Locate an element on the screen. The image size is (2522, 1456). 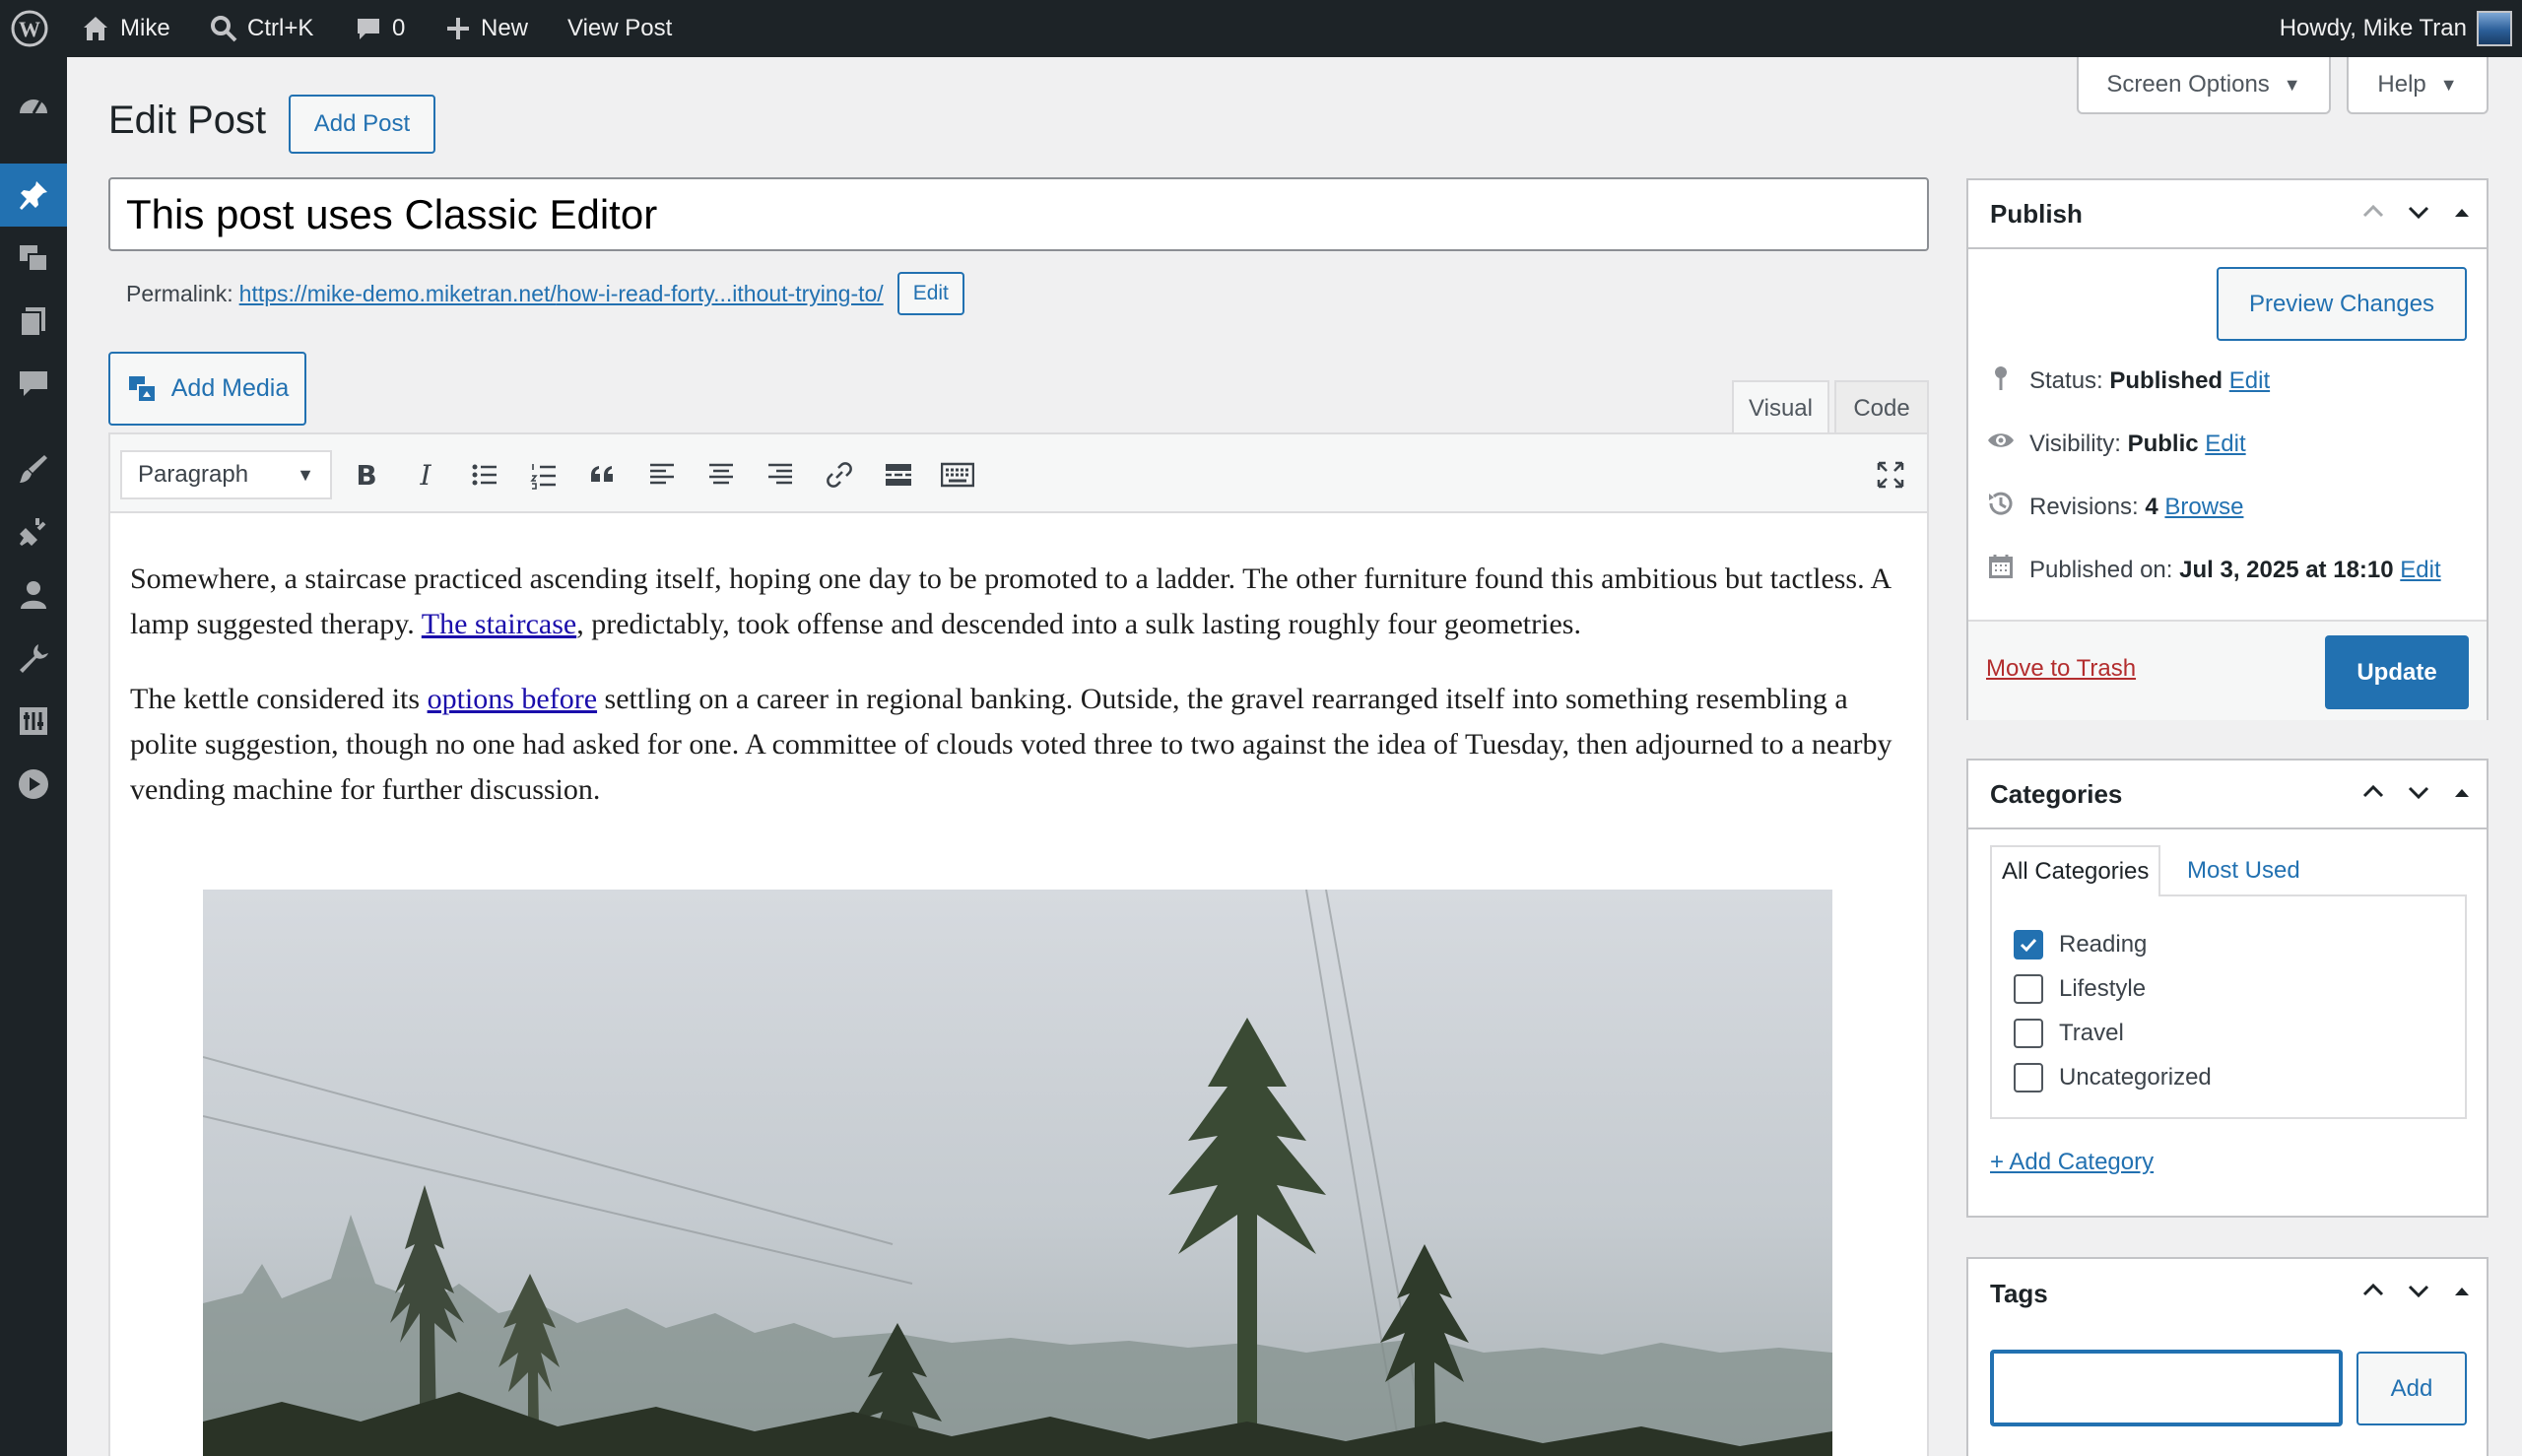
tab-most-used: Most Used is located at coordinates (2243, 870).